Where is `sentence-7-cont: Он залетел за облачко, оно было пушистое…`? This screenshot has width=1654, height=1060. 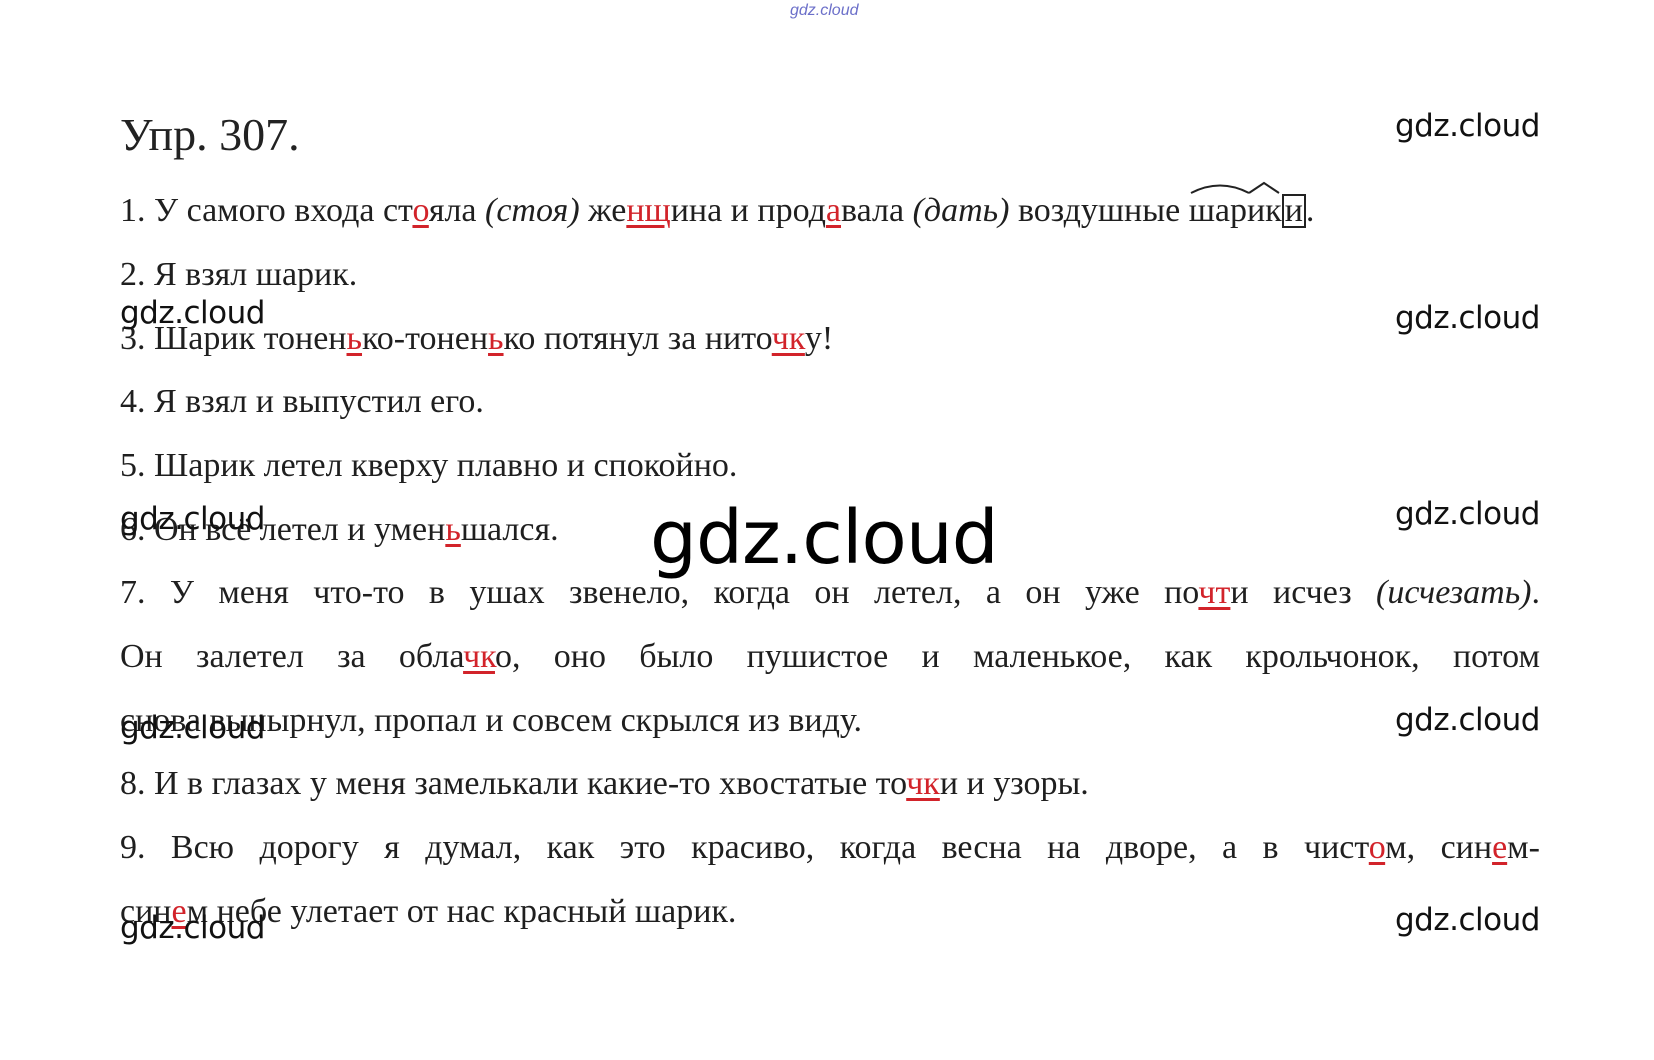 sentence-7-cont: Он залетел за облачко, оно было пушистое… is located at coordinates (830, 657).